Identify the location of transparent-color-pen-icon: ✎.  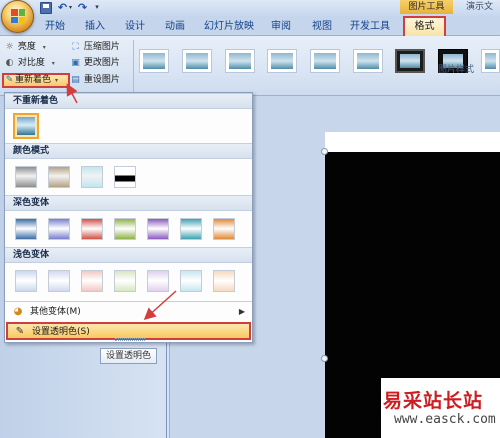
(20, 331).